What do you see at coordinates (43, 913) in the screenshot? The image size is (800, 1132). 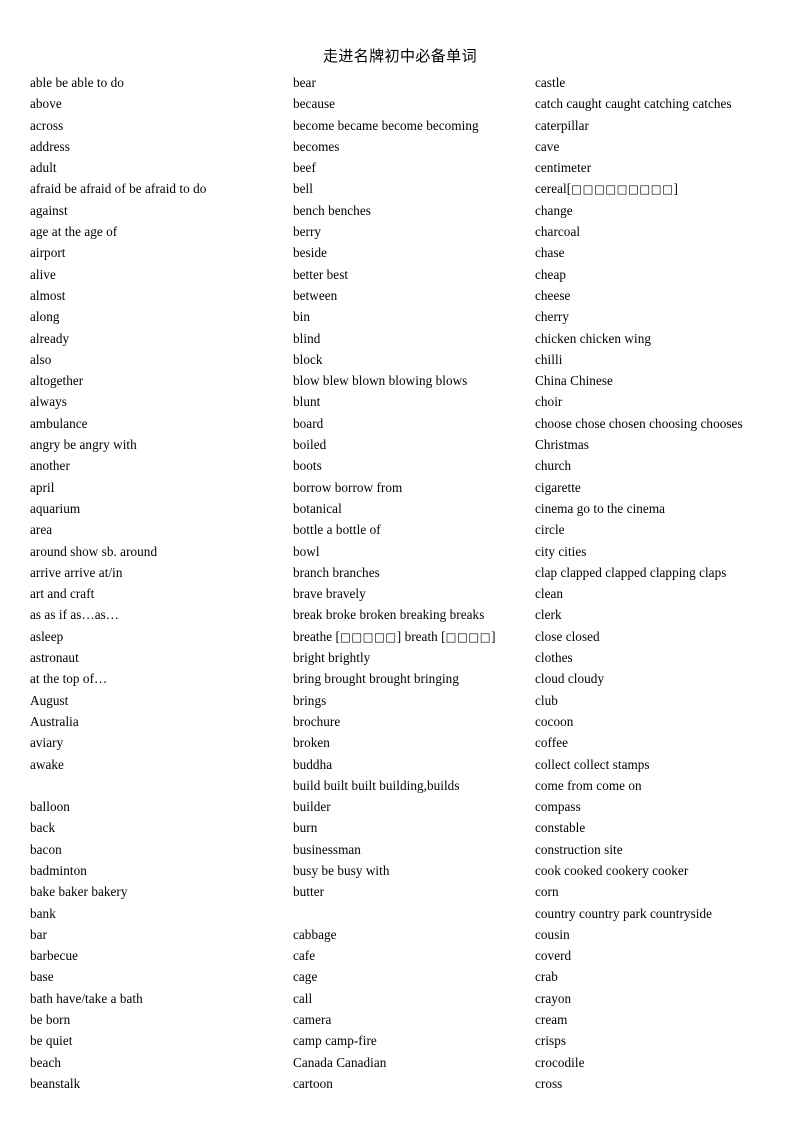 I see `word-entry: bank` at bounding box center [43, 913].